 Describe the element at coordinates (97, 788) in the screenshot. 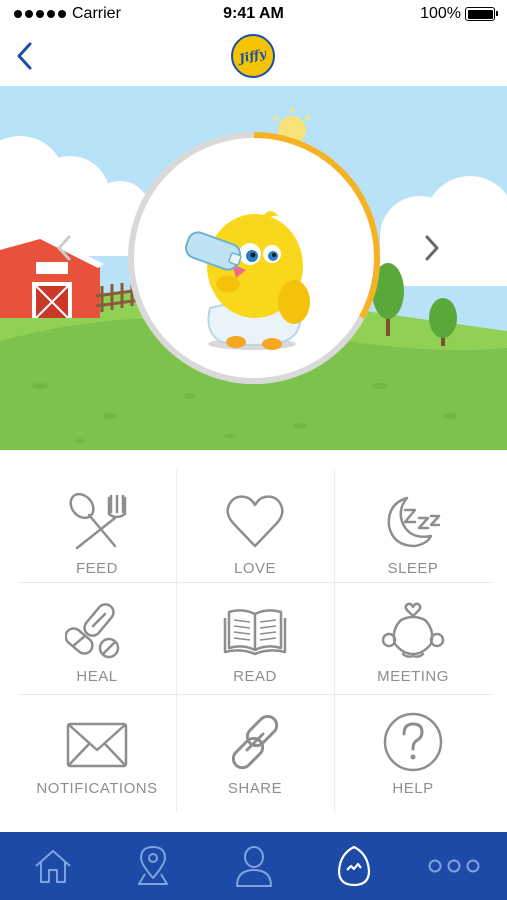

I see `notifications-label: NOTIFICATIONS` at that location.